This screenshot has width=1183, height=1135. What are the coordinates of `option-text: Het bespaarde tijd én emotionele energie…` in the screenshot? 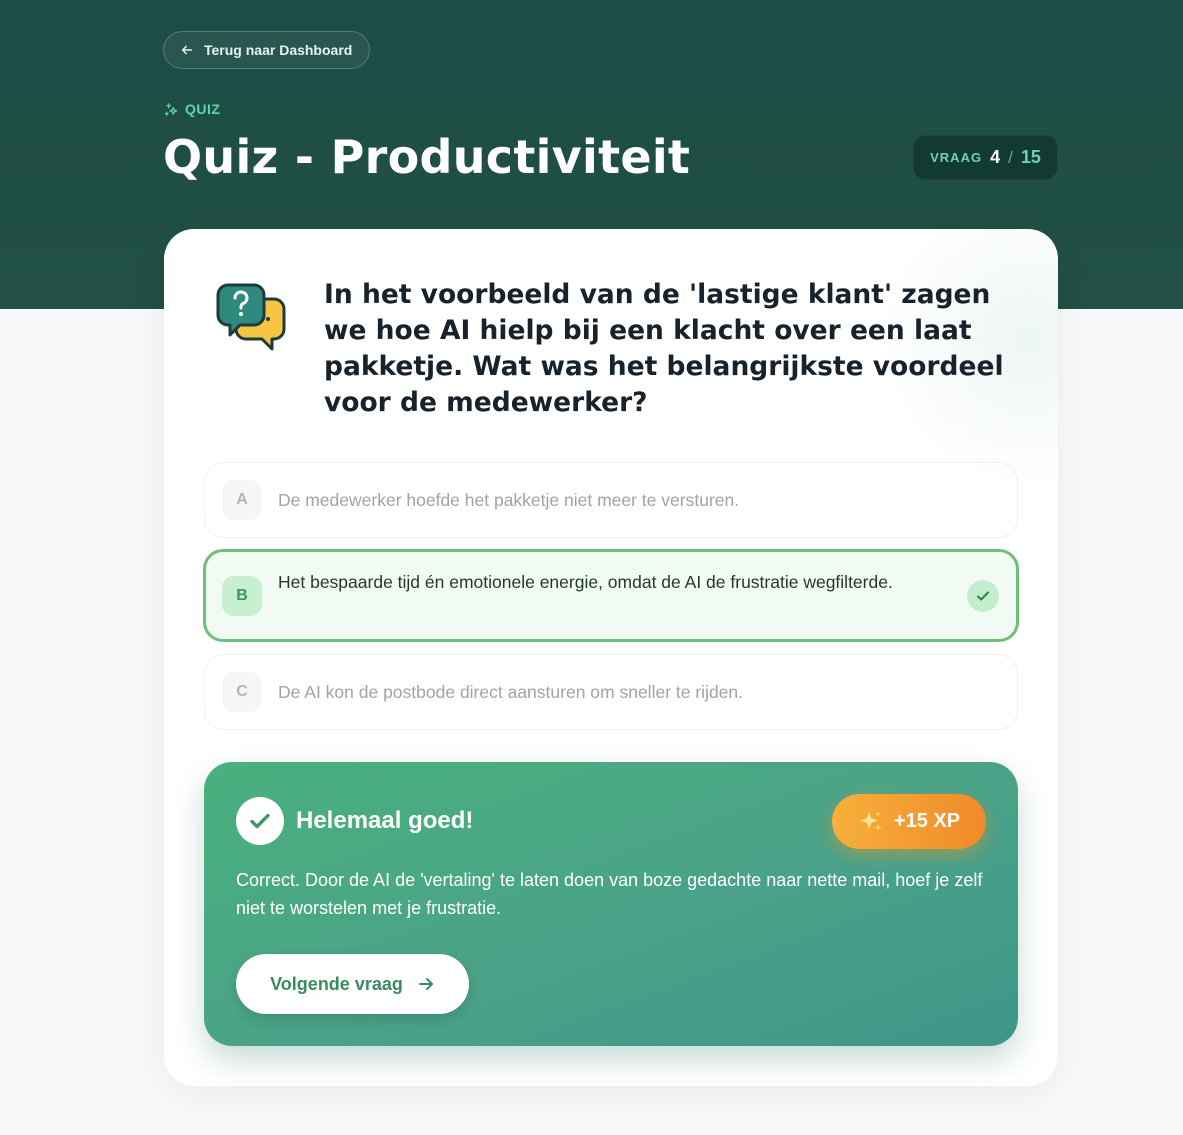 It's located at (585, 582).